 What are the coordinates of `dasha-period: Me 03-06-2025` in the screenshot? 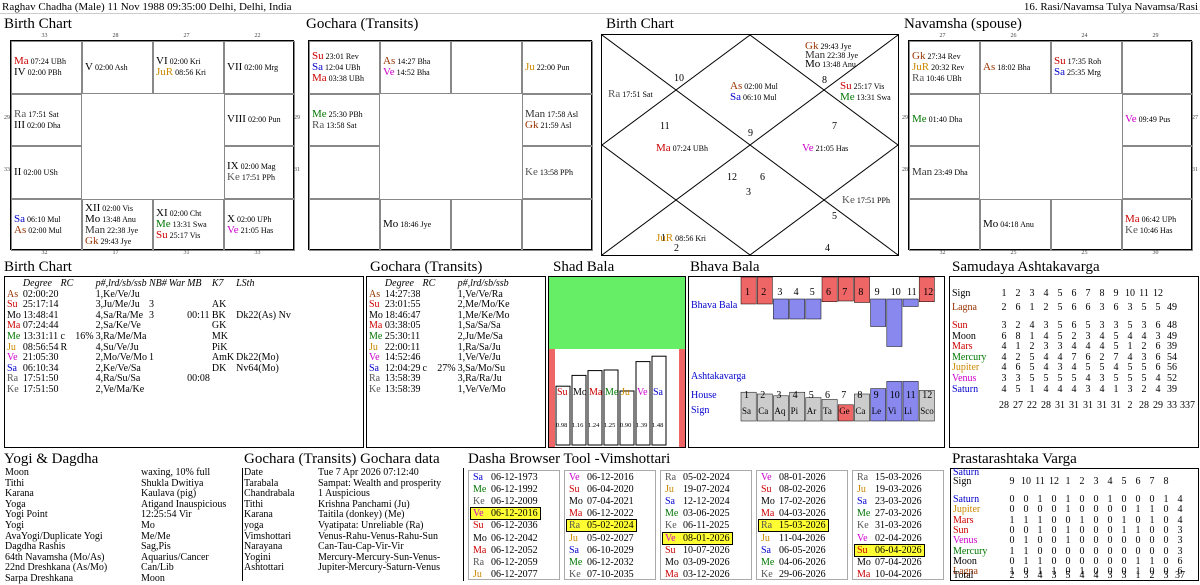 It's located at (697, 513).